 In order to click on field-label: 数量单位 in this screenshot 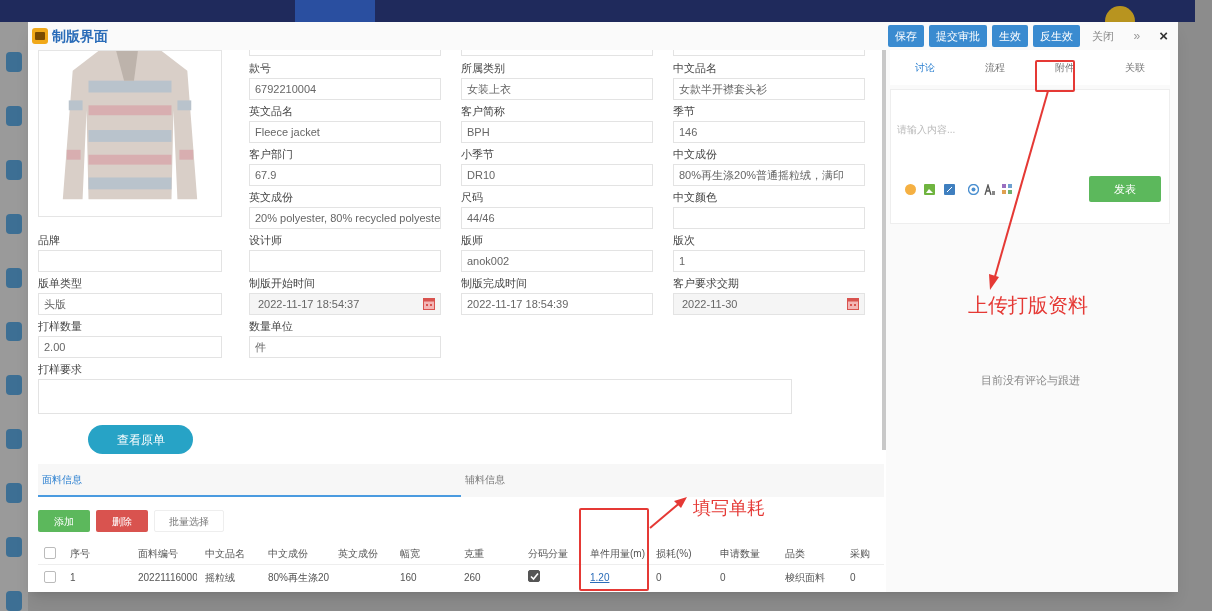, I will do `click(271, 326)`.